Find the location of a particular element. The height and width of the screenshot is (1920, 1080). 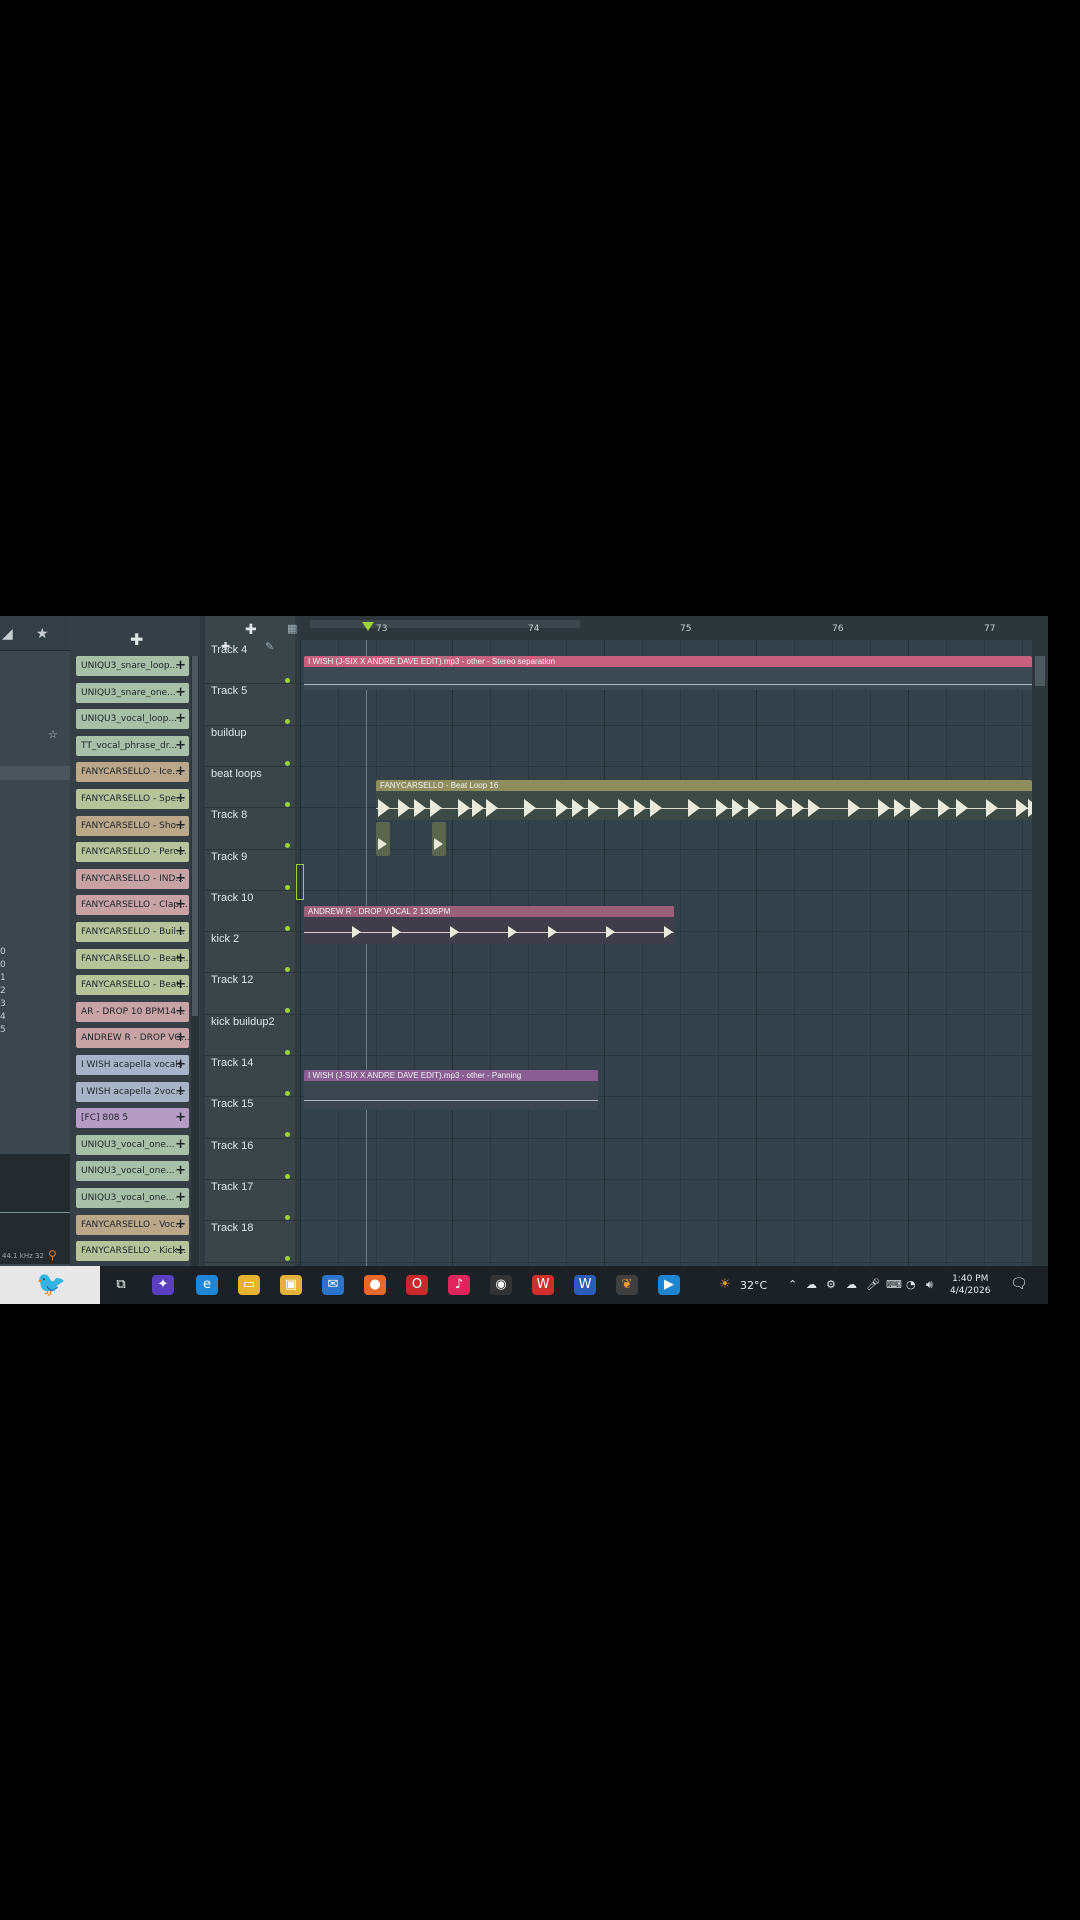

channel-button: AR - DROP 10 BPM14... + is located at coordinates (132, 1011).